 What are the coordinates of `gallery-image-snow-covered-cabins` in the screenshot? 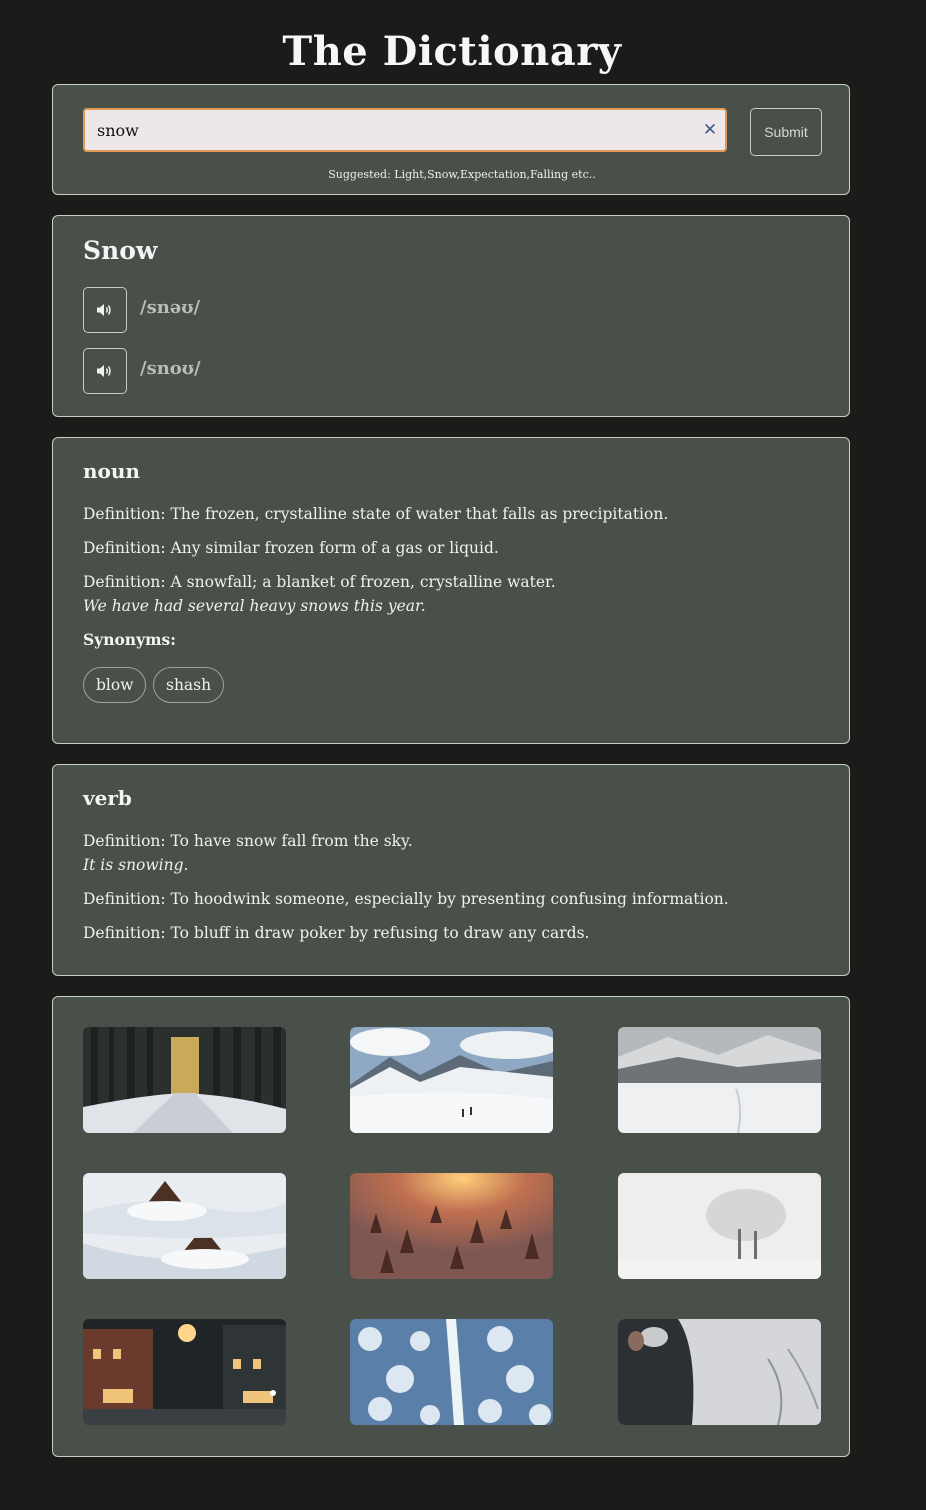 It's located at (184, 1226).